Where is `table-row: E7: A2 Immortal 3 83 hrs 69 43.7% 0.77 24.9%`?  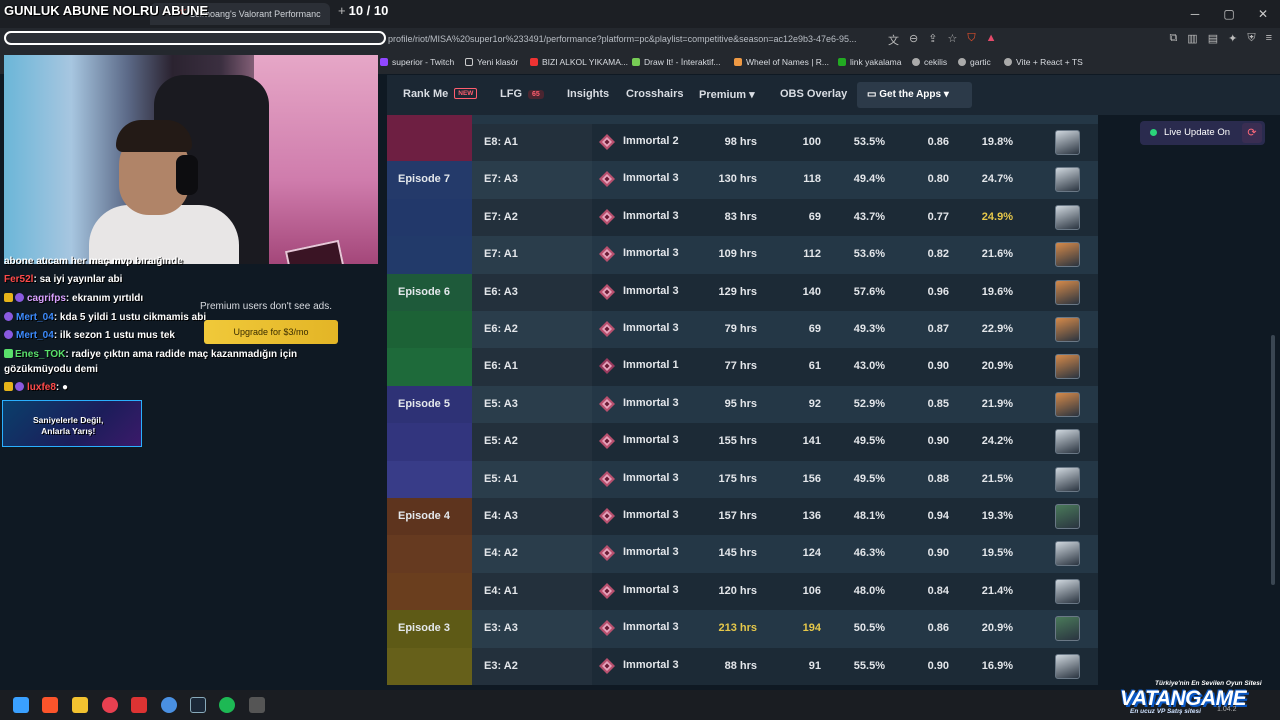
table-row: E7: A2 Immortal 3 83 hrs 69 43.7% 0.77 24.9% is located at coordinates (742, 217).